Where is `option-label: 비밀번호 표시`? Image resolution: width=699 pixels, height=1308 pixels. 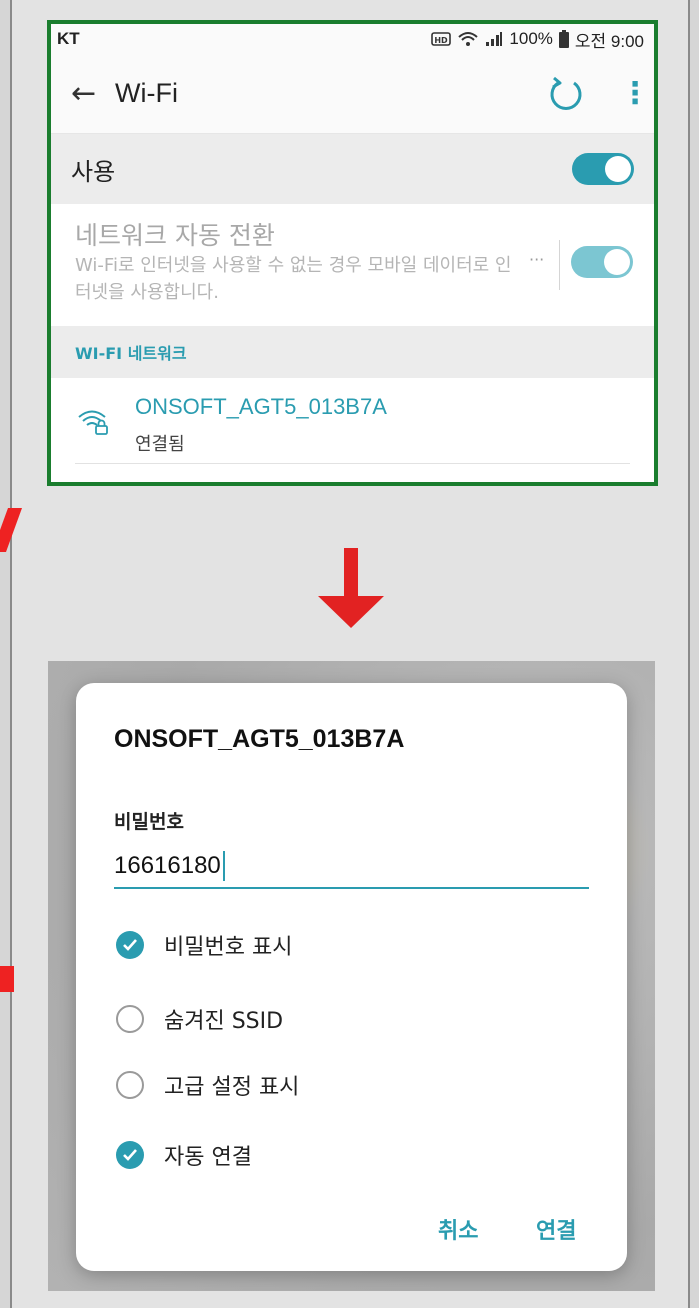 option-label: 비밀번호 표시 is located at coordinates (228, 947).